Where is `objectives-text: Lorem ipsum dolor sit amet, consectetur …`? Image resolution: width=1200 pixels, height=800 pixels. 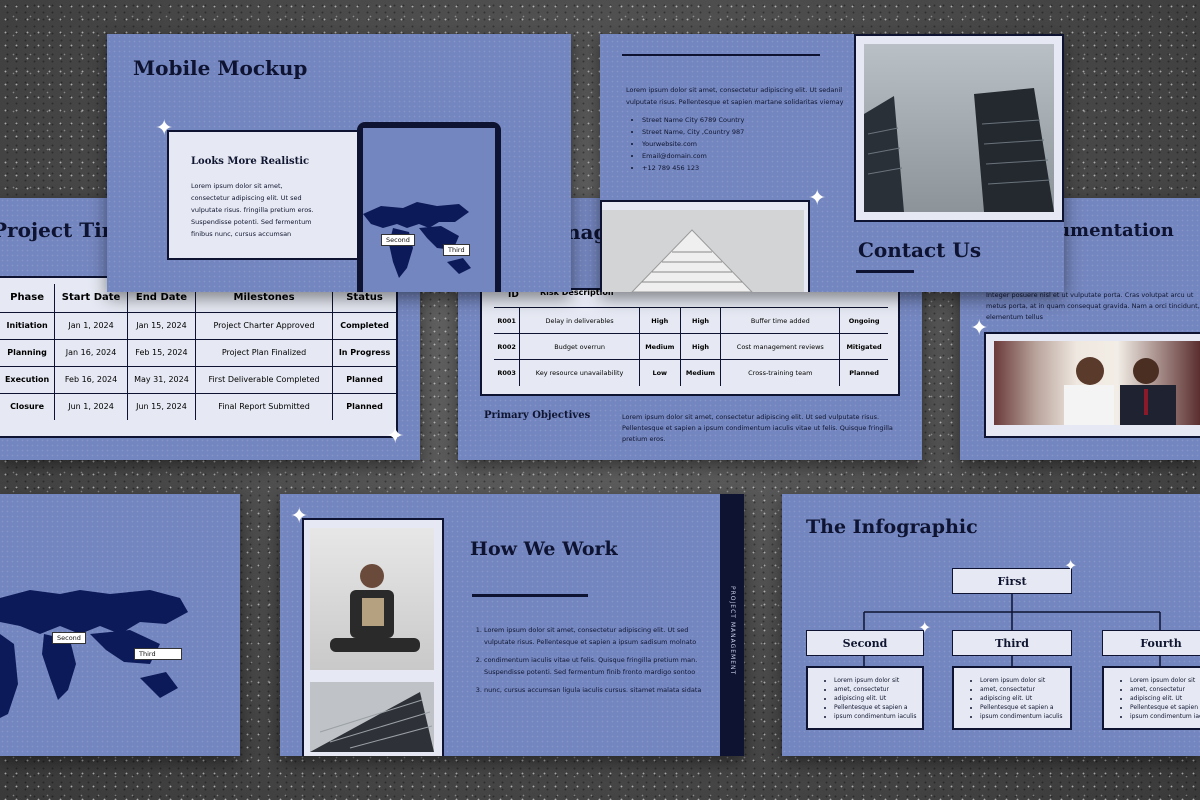 objectives-text: Lorem ipsum dolor sit amet, consectetur … is located at coordinates (757, 428).